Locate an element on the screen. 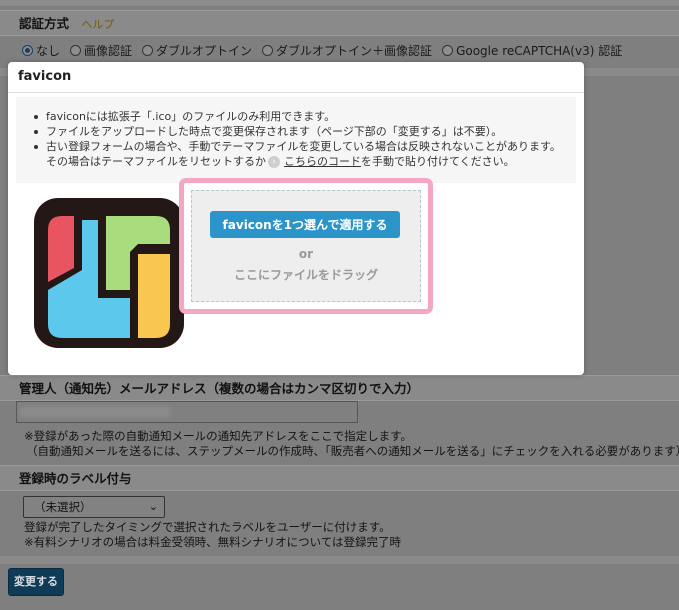 This screenshot has width=679, height=610. label-select: （未選択） ⌄ is located at coordinates (94, 507).